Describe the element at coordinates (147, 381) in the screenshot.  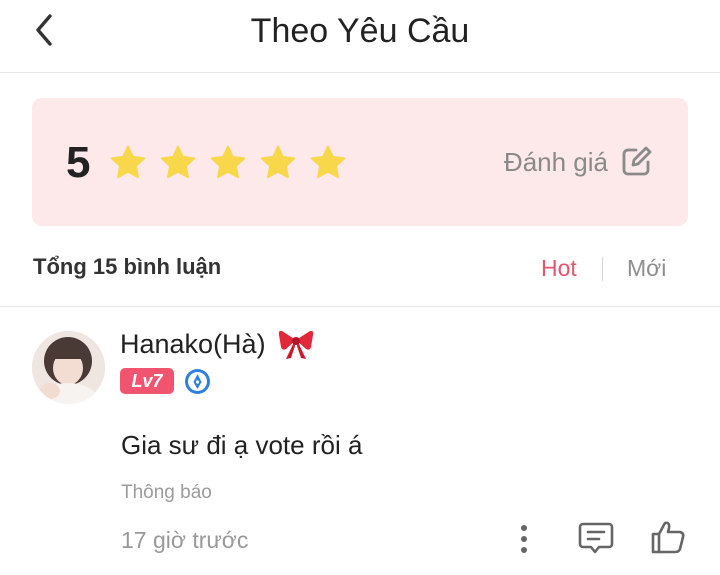
I see `level-badge: Lv7` at that location.